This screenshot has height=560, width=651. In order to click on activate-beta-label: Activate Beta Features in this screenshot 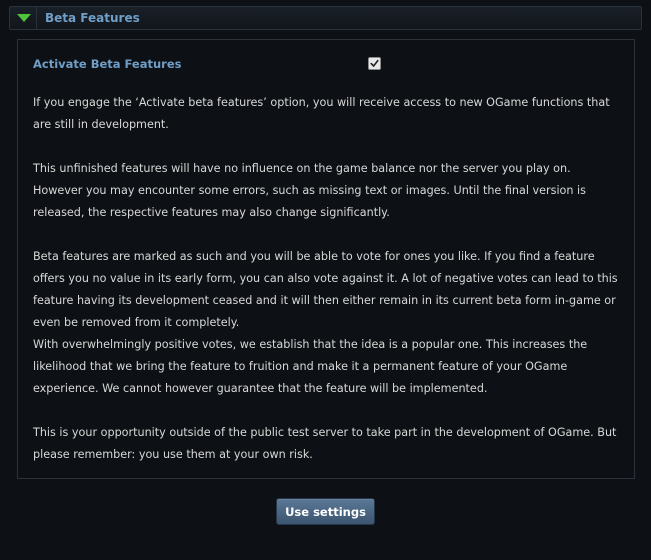, I will do `click(107, 64)`.